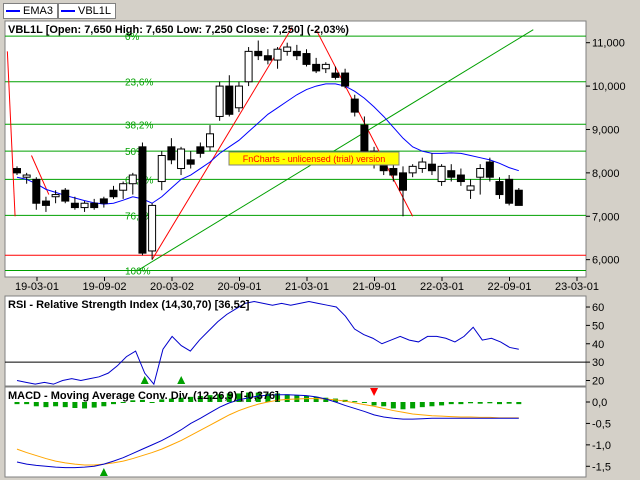  Describe the element at coordinates (601, 467) in the screenshot. I see `y-tick-label: -1,5` at that location.